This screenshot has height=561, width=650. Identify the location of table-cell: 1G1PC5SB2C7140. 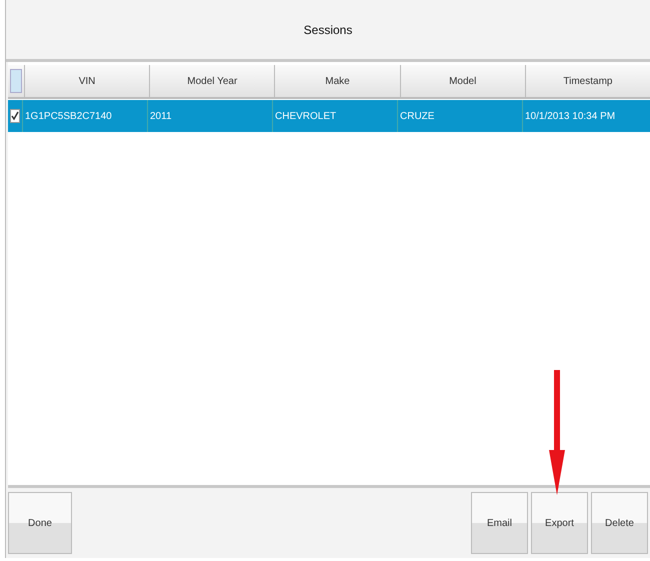
(84, 116).